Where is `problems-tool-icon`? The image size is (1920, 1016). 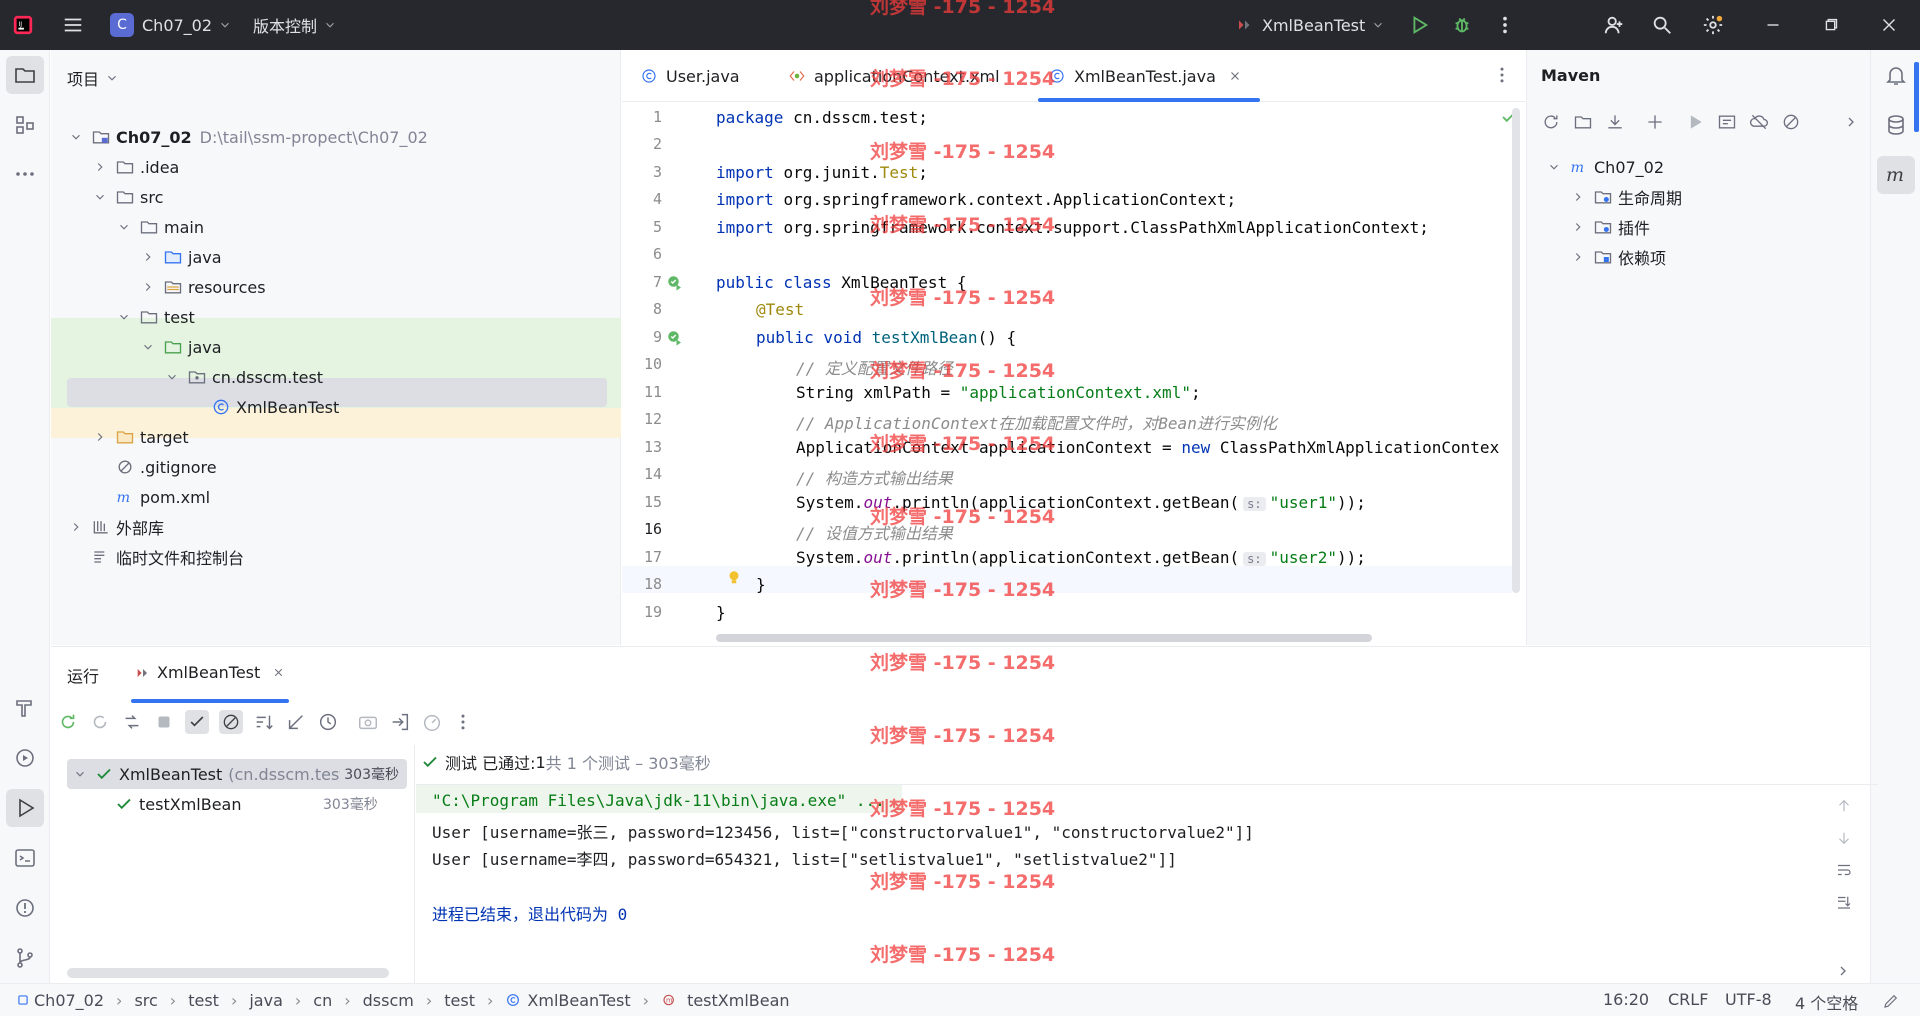
problems-tool-icon is located at coordinates (25, 908).